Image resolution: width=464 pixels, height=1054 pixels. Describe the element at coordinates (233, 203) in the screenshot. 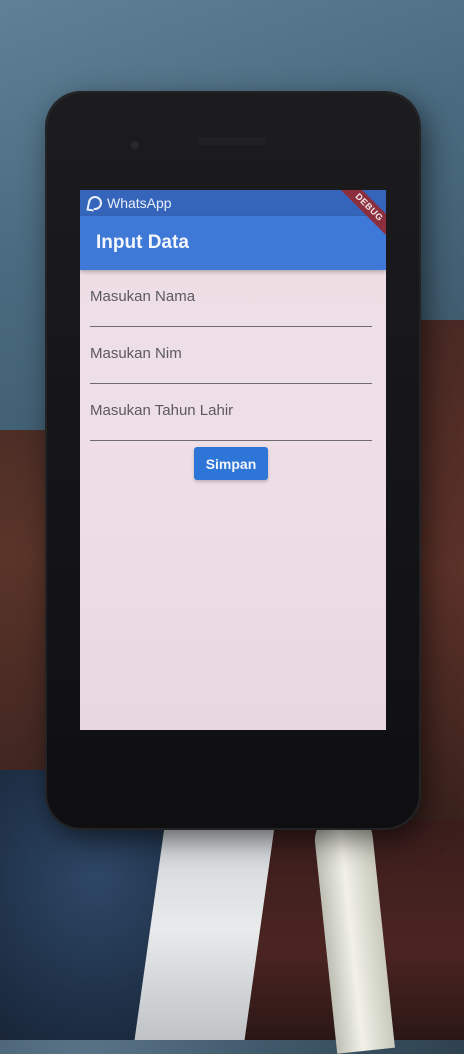

I see `status-bar: WhatsApp` at that location.